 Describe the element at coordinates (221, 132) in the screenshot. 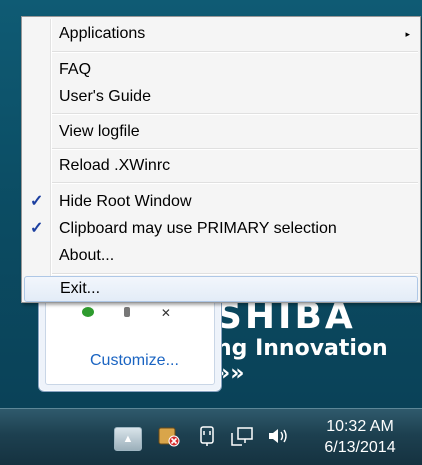

I see `menu-item-view-logfile: View logfile` at that location.